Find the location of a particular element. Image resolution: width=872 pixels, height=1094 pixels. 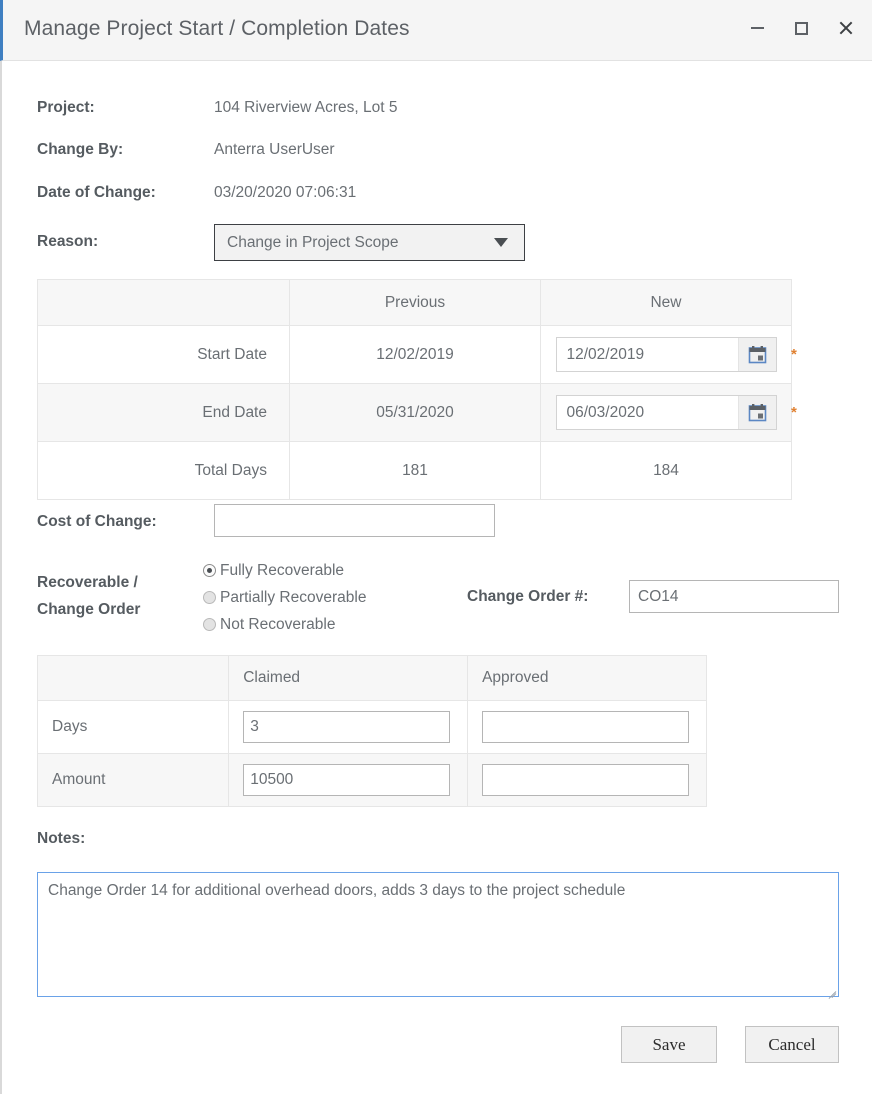

start-date-previous: 12/02/2019 is located at coordinates (415, 354).